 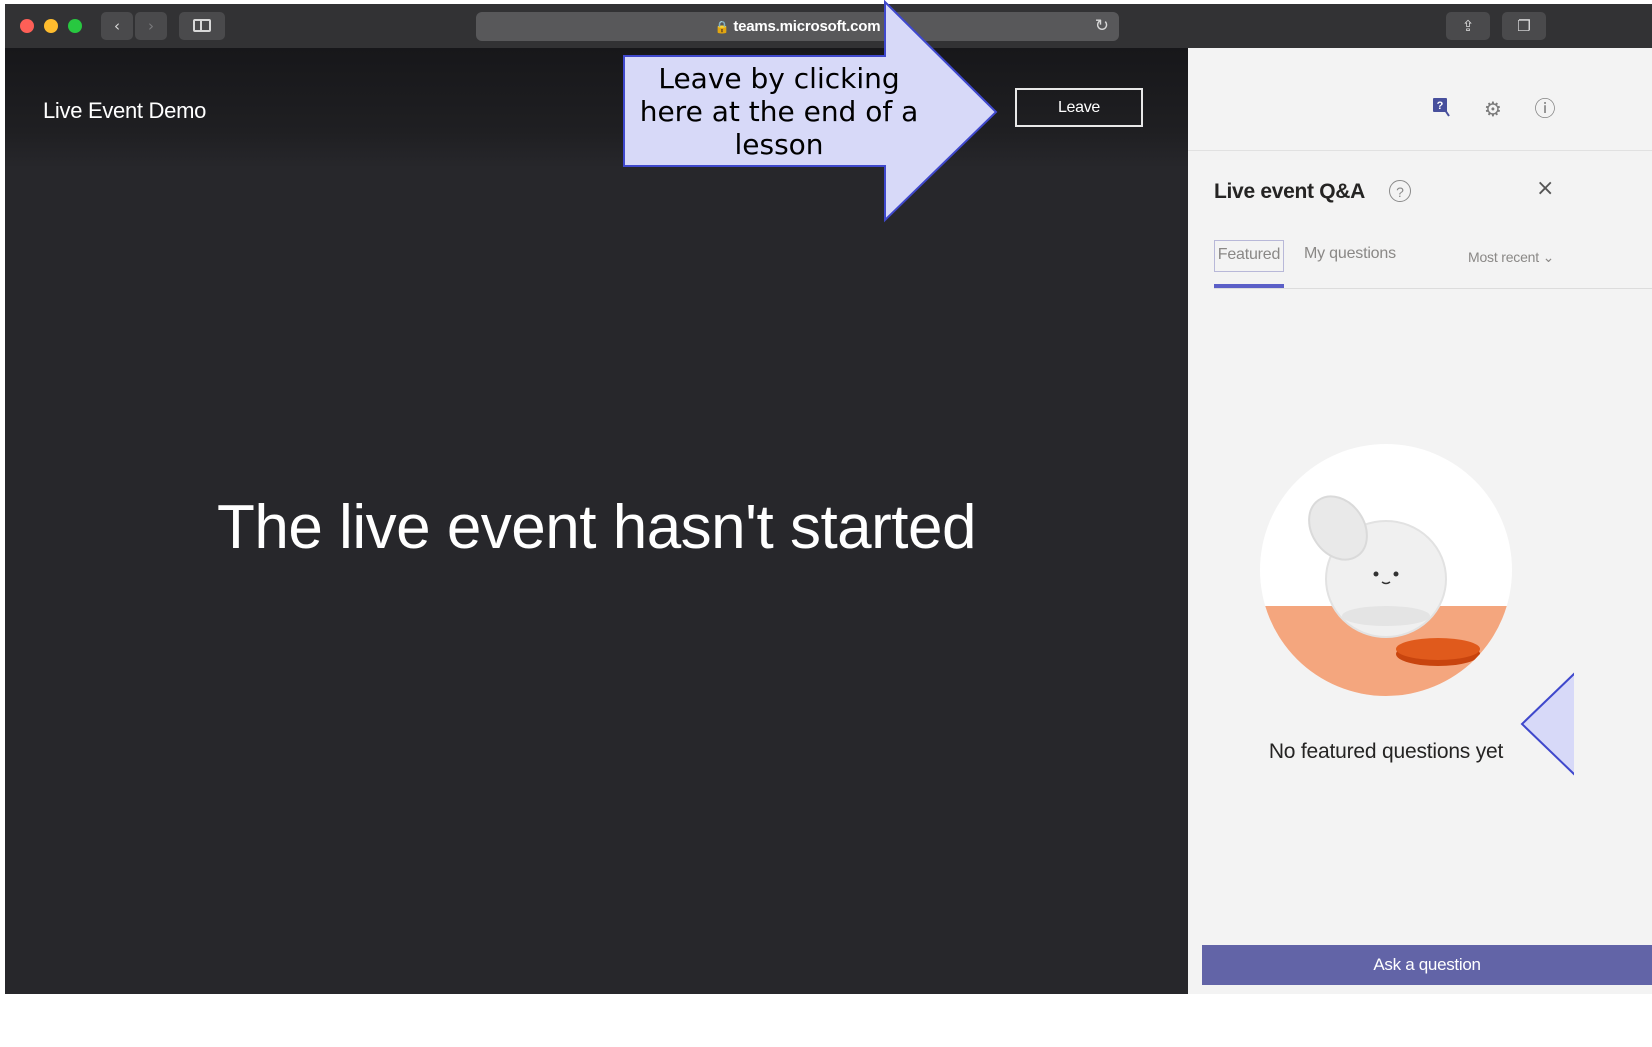 What do you see at coordinates (125, 110) in the screenshot?
I see `event-title: Live Event Demo` at bounding box center [125, 110].